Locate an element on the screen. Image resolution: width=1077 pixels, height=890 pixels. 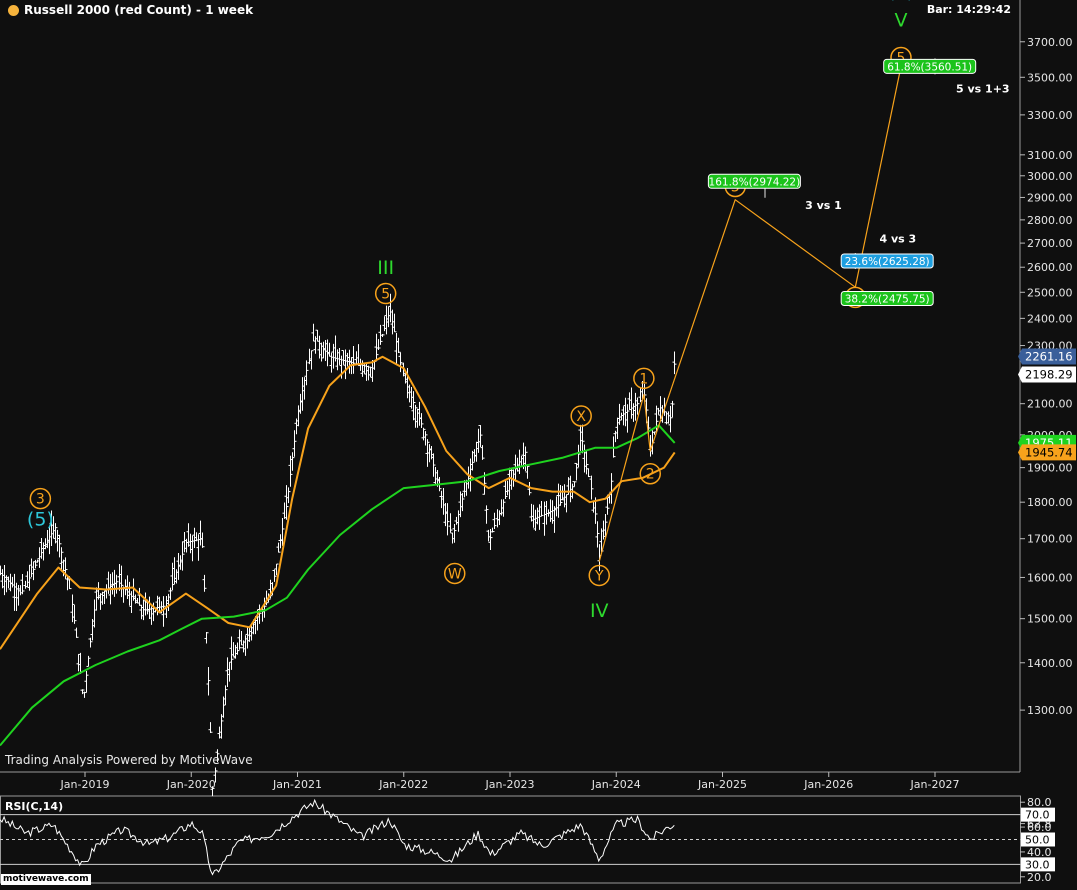
bar-time: Bar: 14:29:42 is located at coordinates (968, 9).